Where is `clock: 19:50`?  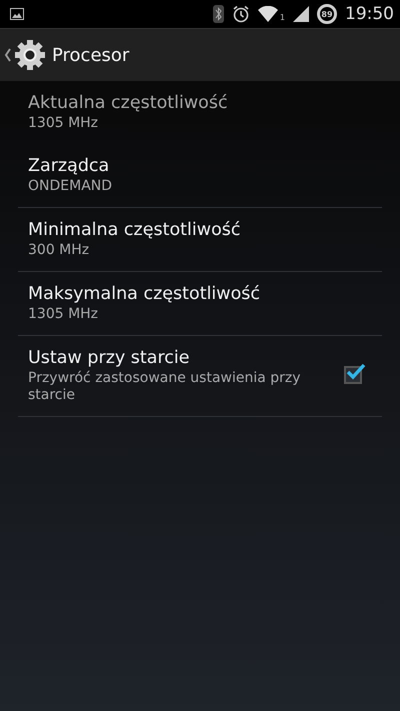 clock: 19:50 is located at coordinates (369, 14).